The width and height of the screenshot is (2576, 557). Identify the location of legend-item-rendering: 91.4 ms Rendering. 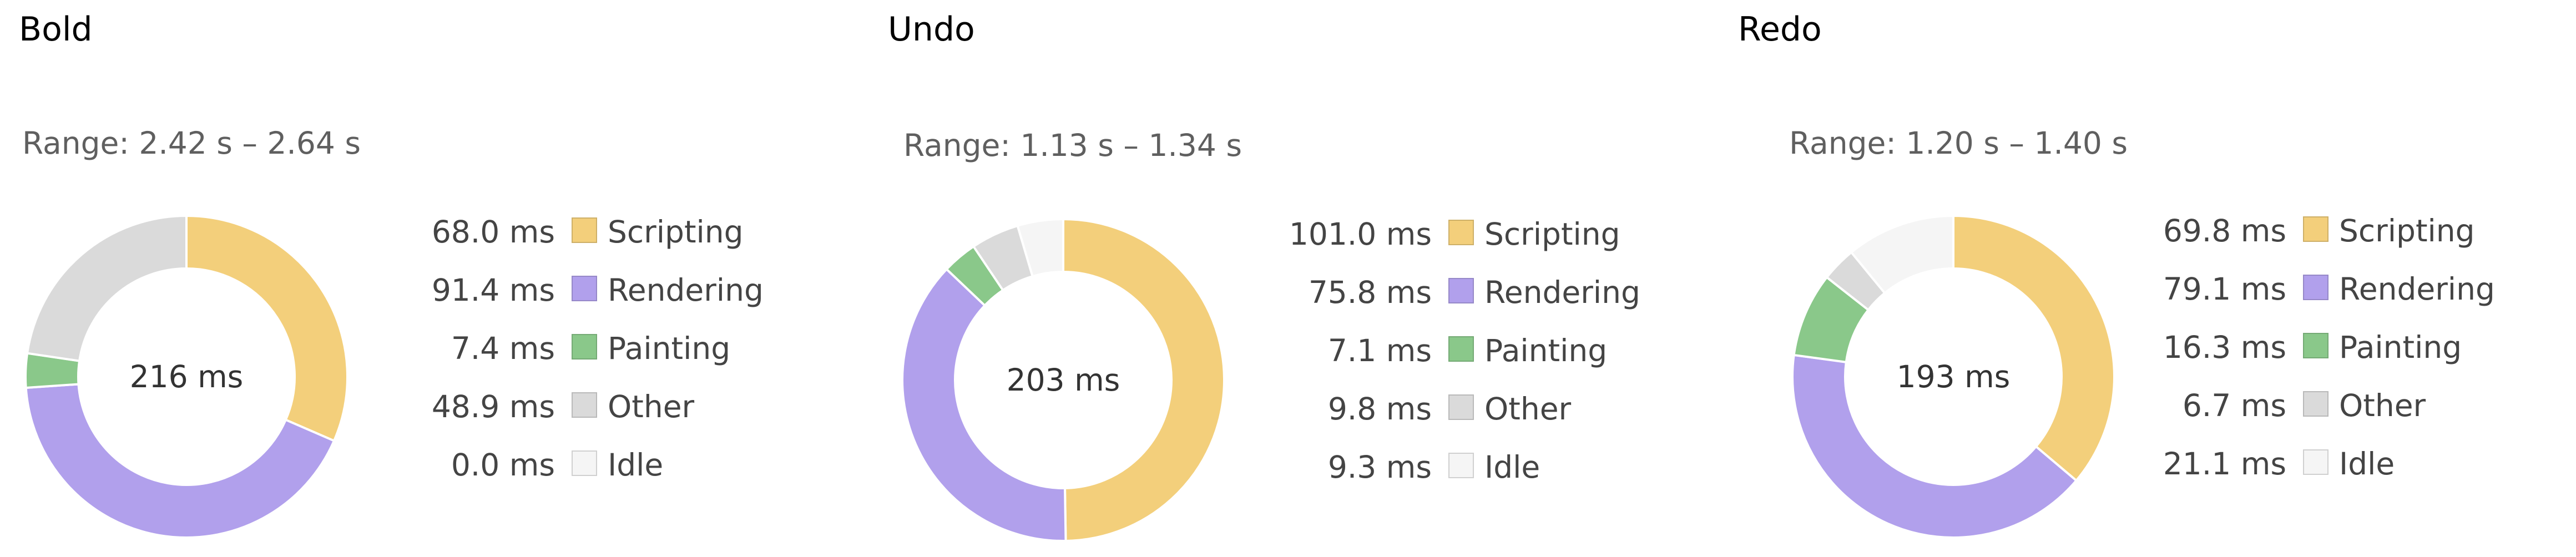
(610, 290).